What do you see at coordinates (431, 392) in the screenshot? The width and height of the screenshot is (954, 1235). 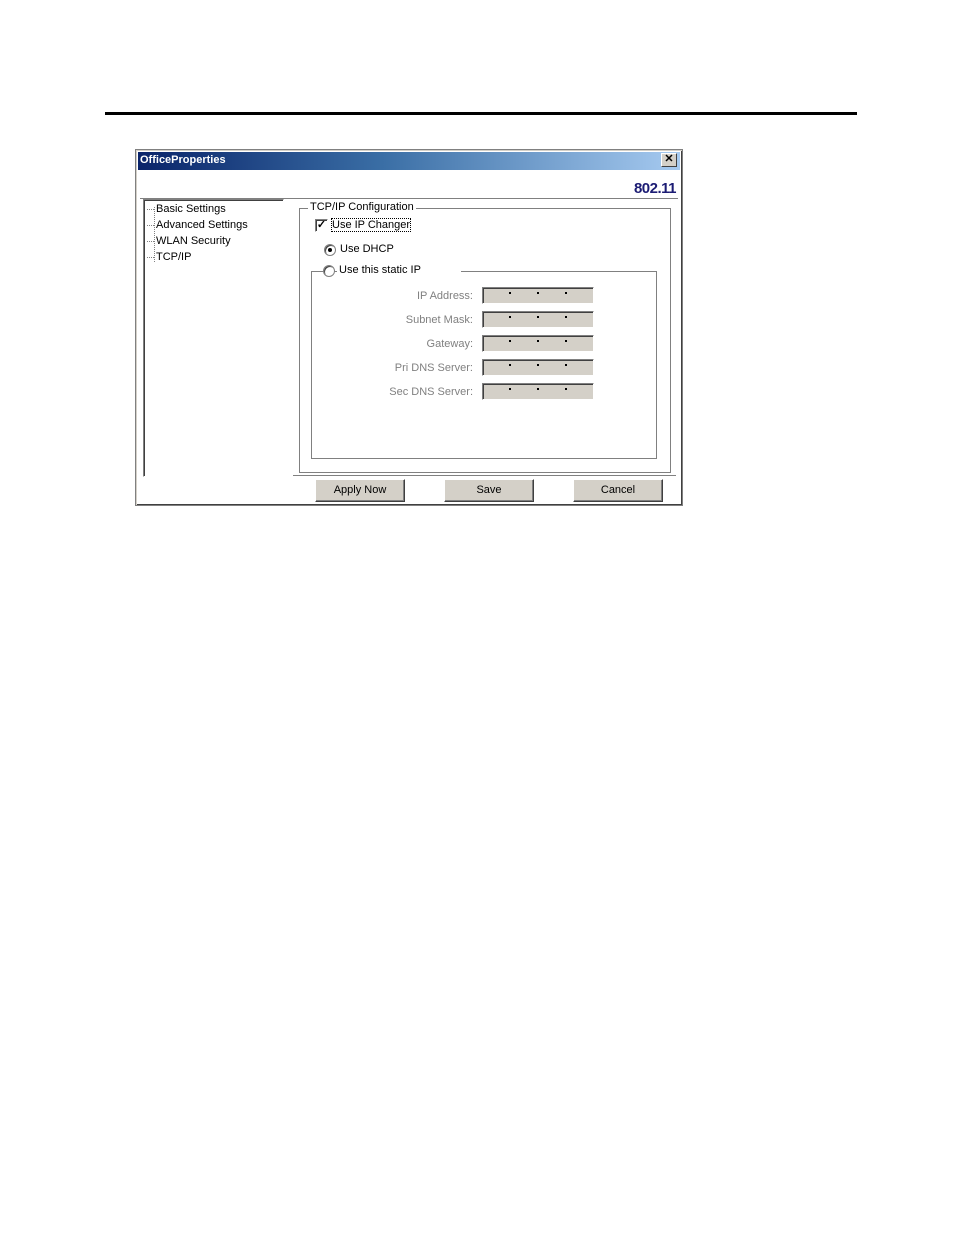 I see `sec-dns-server-label: Sec DNS Server:` at bounding box center [431, 392].